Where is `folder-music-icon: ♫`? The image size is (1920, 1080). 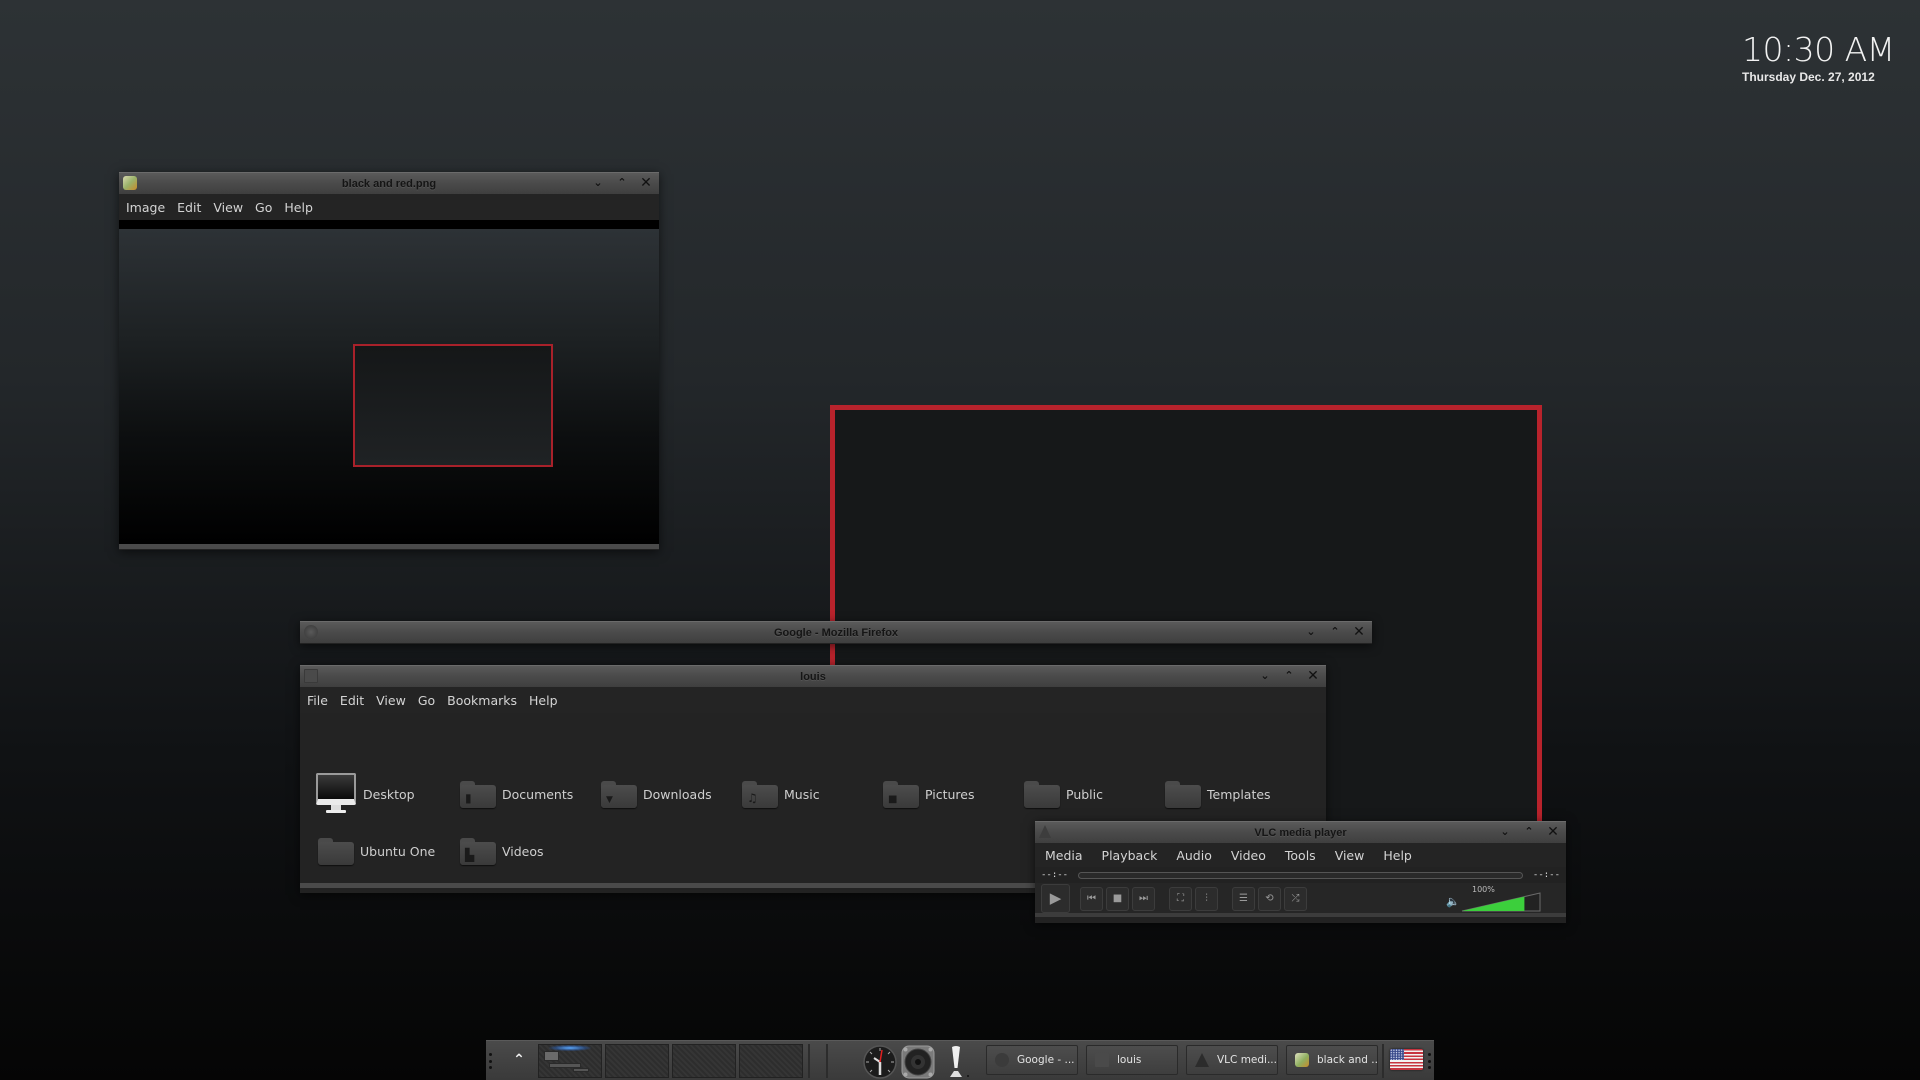
folder-music-icon: ♫ is located at coordinates (760, 794).